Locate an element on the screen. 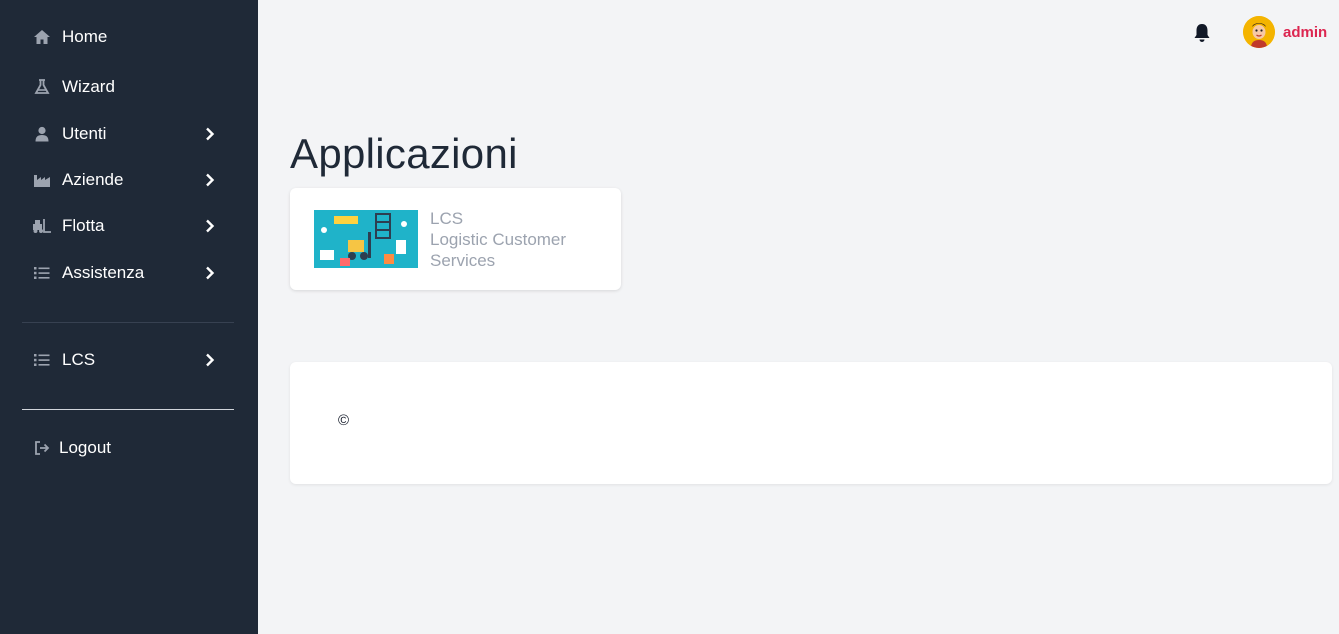 This screenshot has width=1339, height=634. sidebar-item-label: Aziende is located at coordinates (93, 179).